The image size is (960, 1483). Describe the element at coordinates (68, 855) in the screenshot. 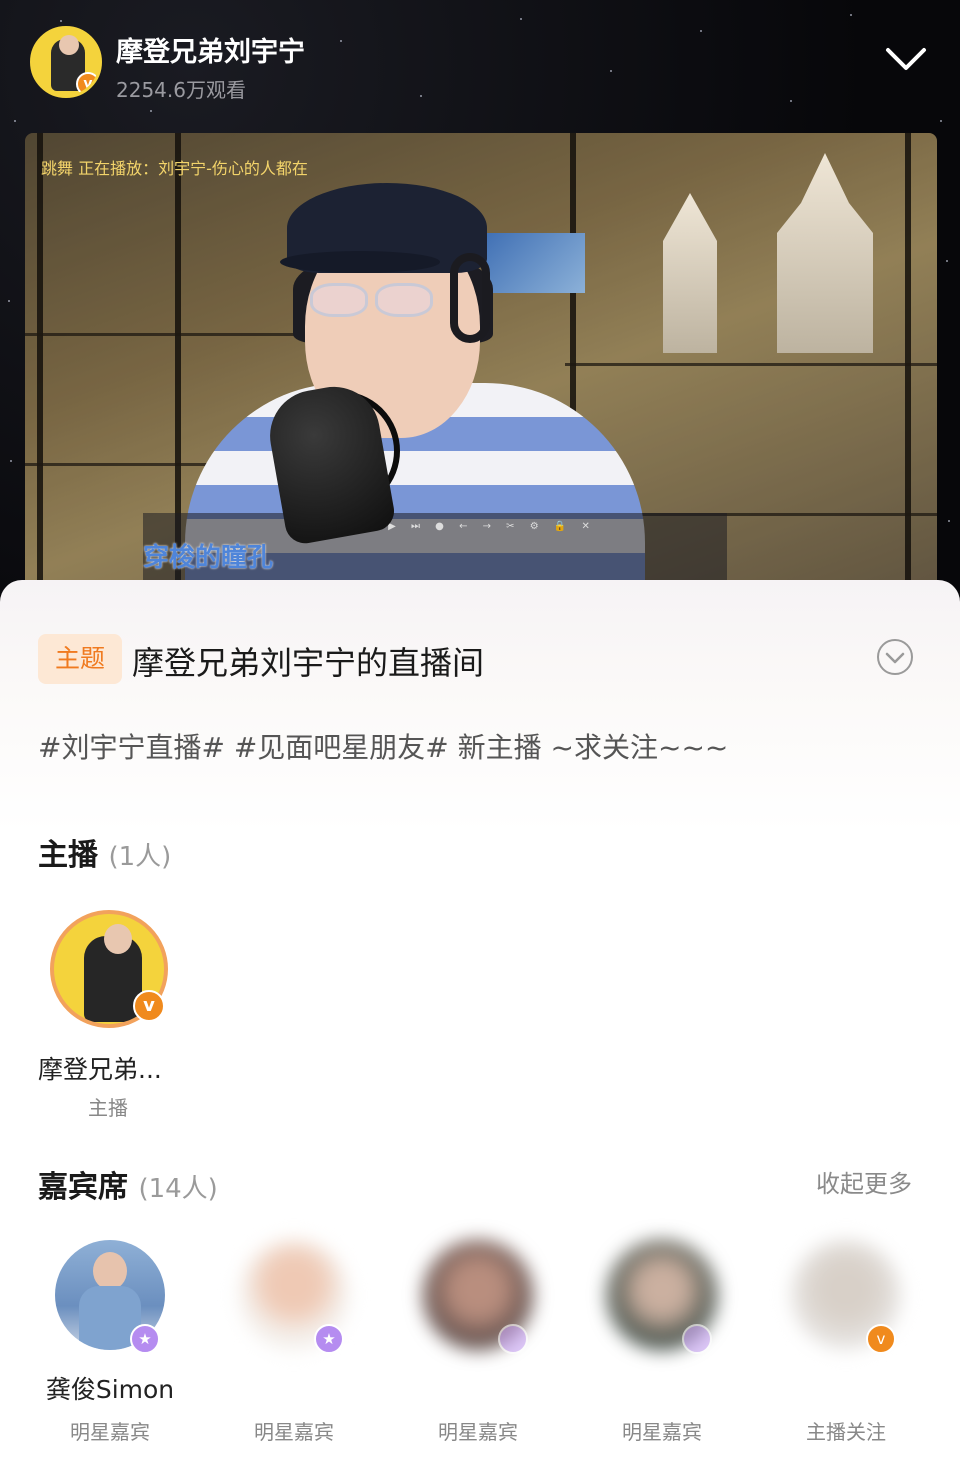

I see `host-section-label: 主播` at that location.